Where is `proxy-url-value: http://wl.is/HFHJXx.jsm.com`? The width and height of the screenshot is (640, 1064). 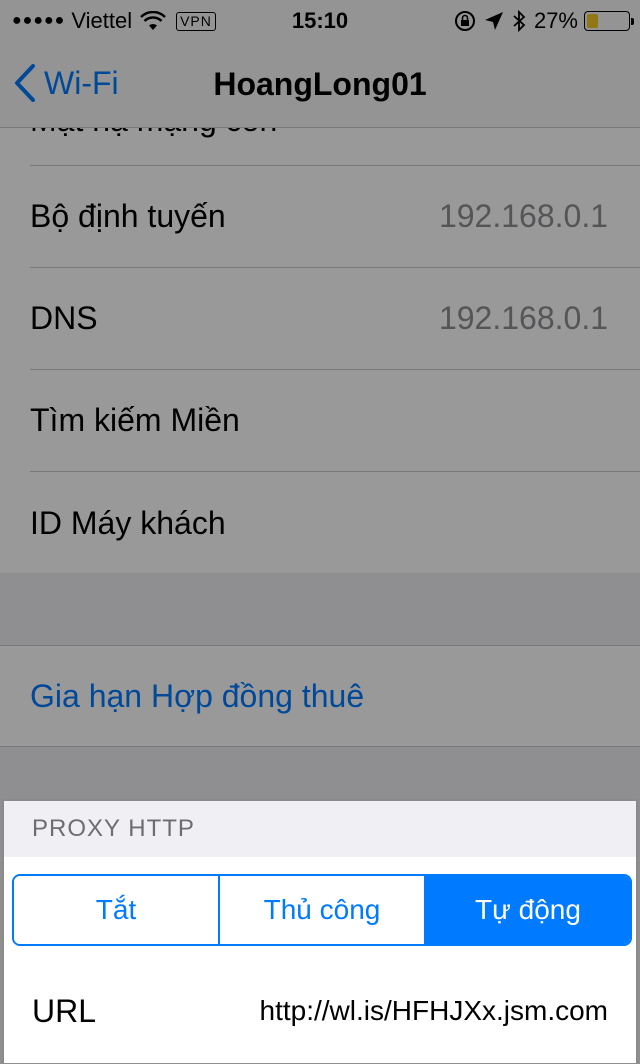
proxy-url-value: http://wl.is/HFHJXx.jsm.com is located at coordinates (434, 1011).